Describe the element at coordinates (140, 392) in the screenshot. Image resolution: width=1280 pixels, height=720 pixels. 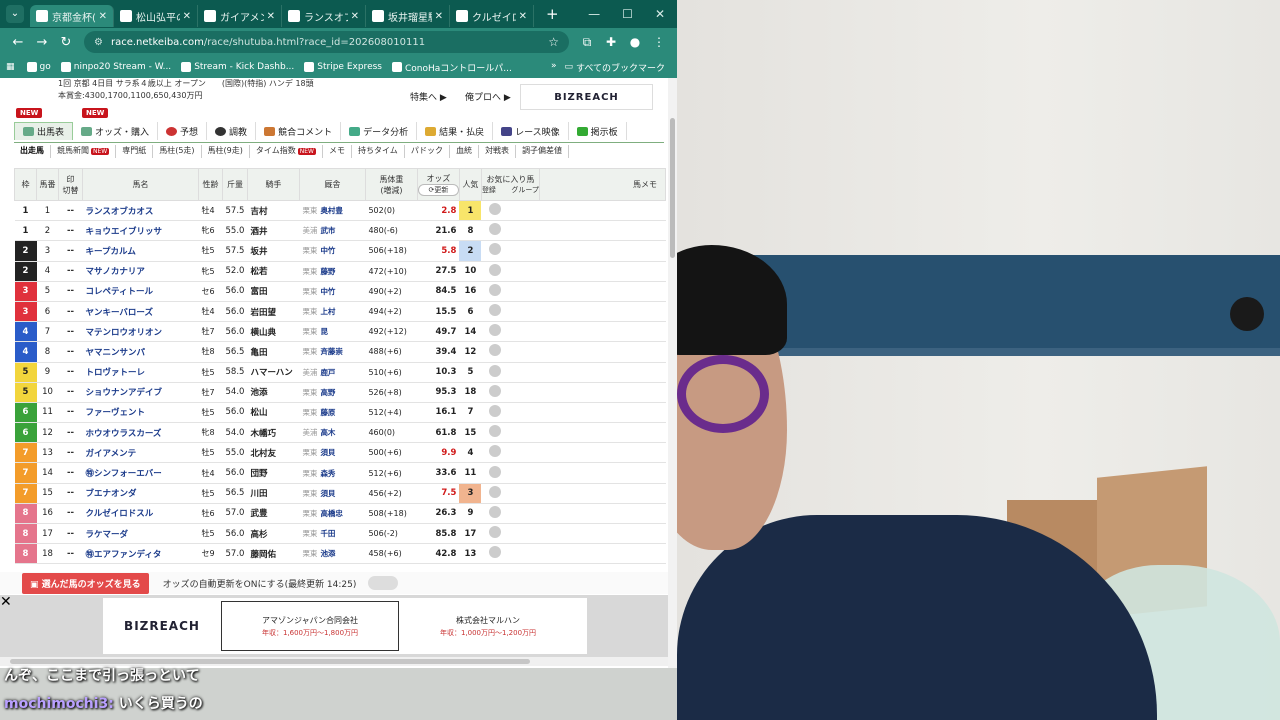
I see `horse-name-link: ショウナンアデイブ` at that location.